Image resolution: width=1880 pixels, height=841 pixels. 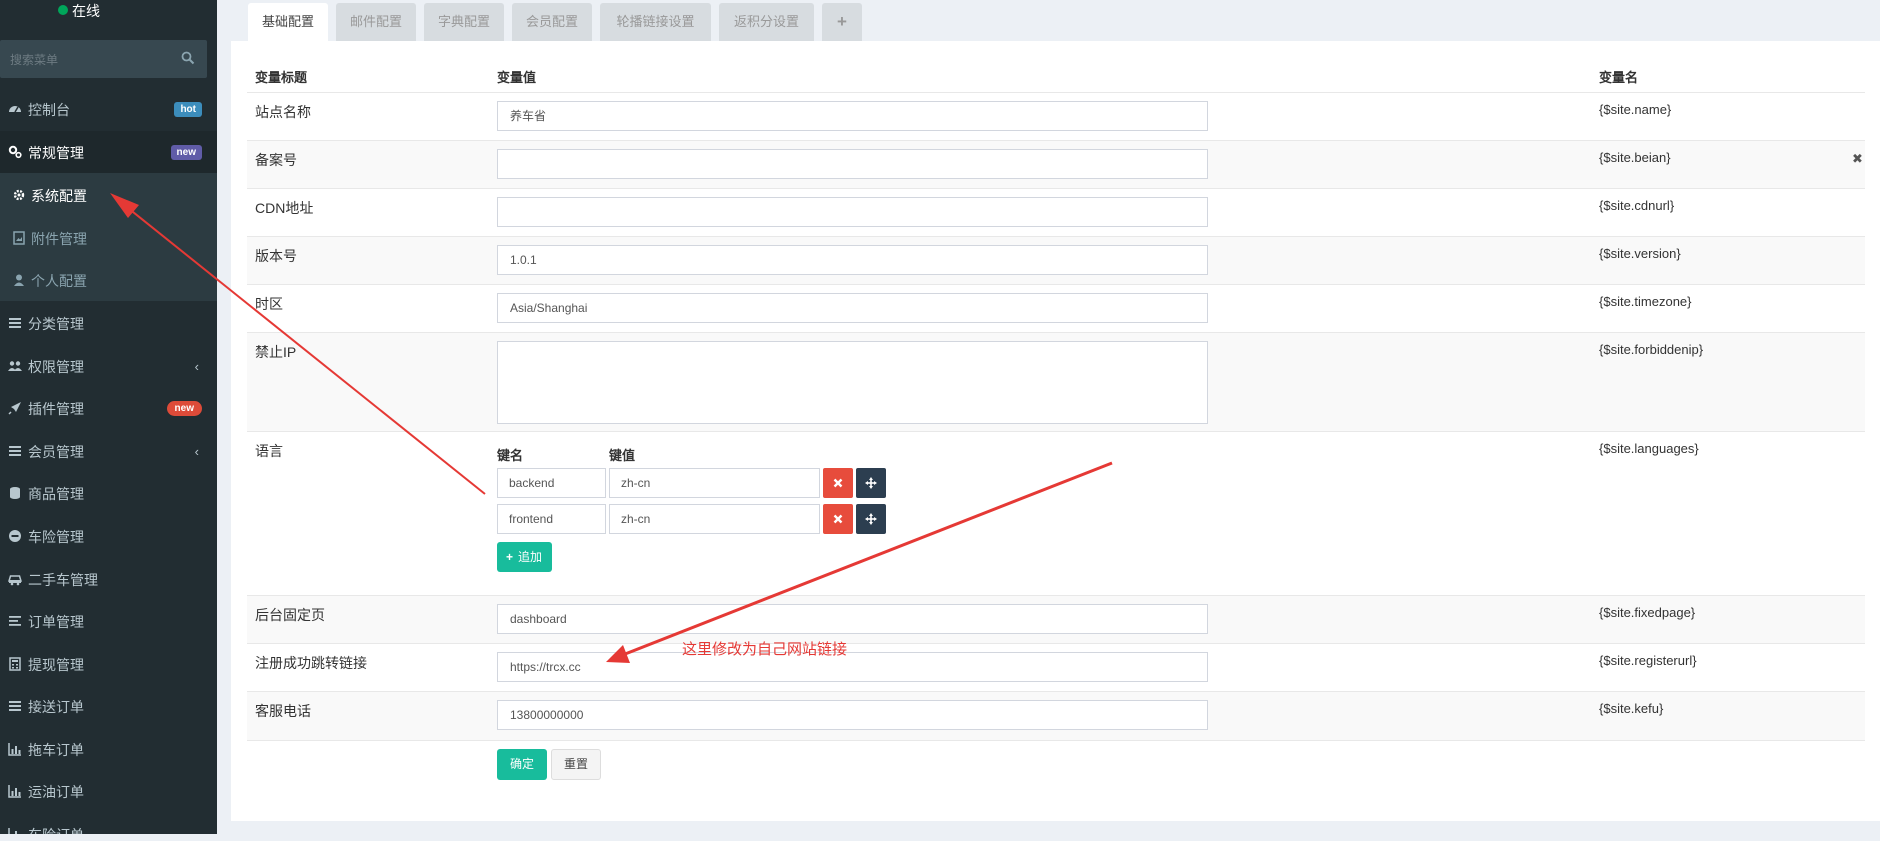 What do you see at coordinates (63, 580) in the screenshot?
I see `sidebar-item-label: 二手车管理` at bounding box center [63, 580].